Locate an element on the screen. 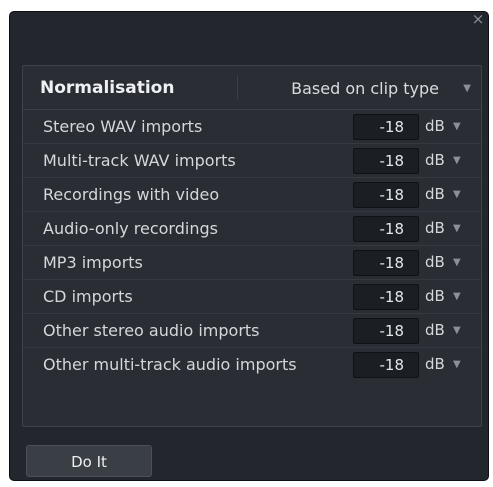  header-divider is located at coordinates (237, 87).